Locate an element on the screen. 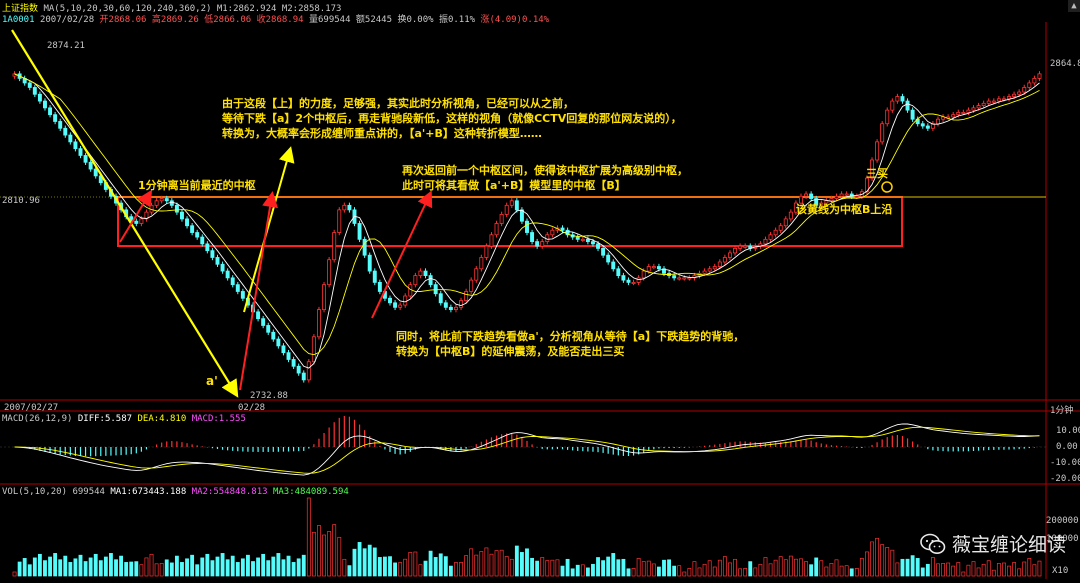 This screenshot has height=583, width=1080. period-label: 1分钟 is located at coordinates (1061, 409).